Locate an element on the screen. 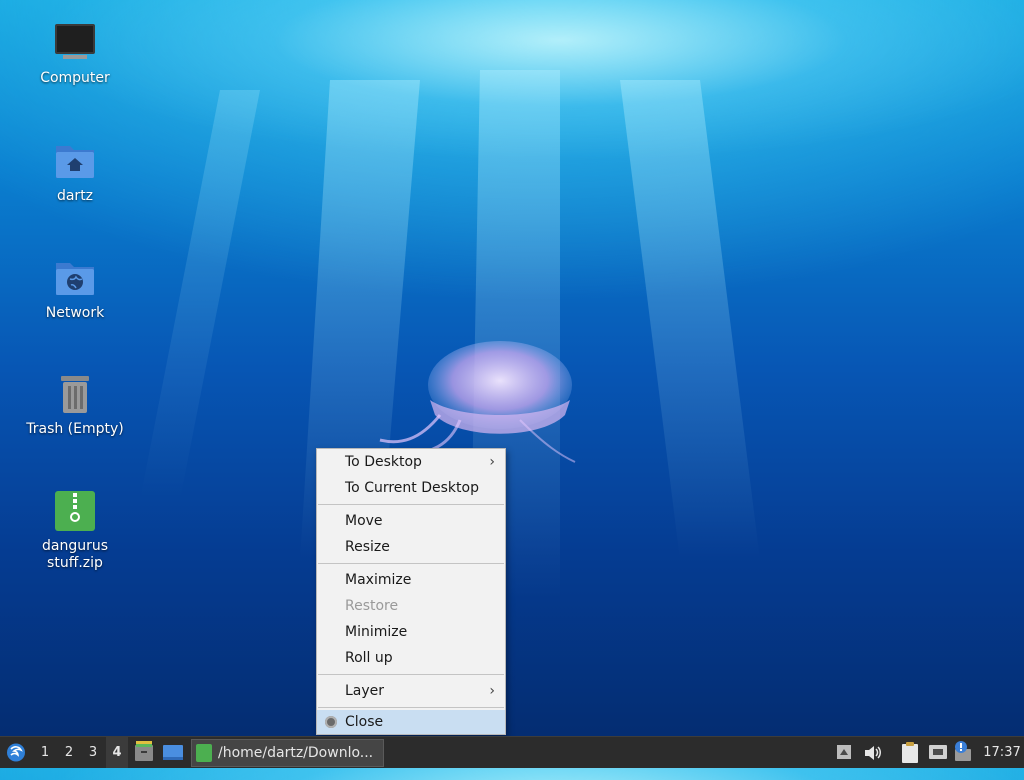  wired-network-icon is located at coordinates (938, 752).